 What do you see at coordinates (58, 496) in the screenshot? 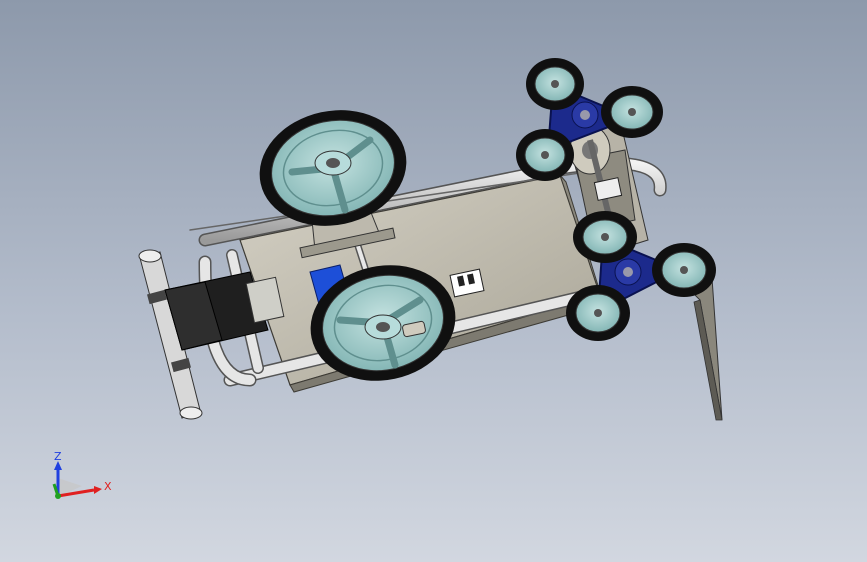
I see `triad-origin` at bounding box center [58, 496].